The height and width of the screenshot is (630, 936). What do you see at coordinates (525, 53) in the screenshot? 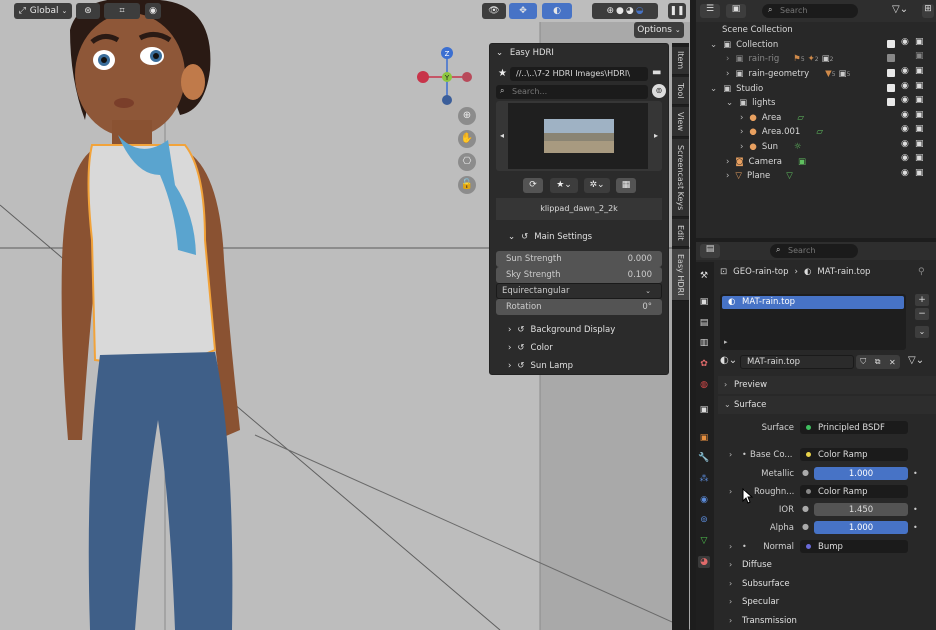
I see `panel-header: ⌄ Easy HDRI` at bounding box center [525, 53].